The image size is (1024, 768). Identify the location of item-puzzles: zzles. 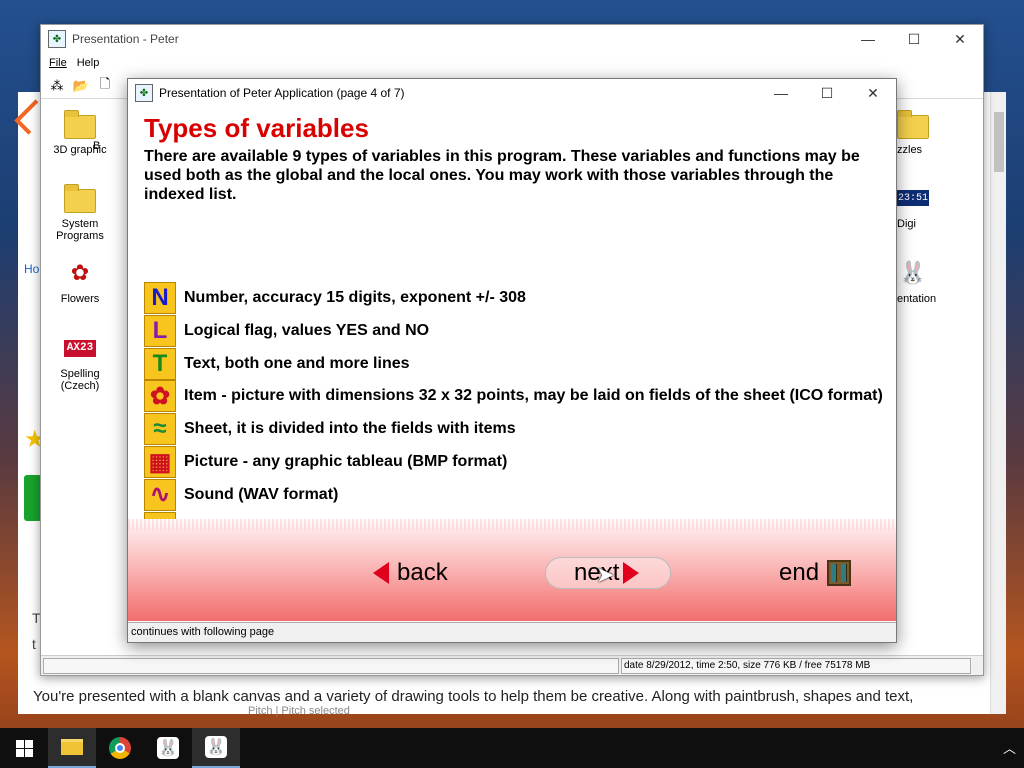
(936, 132).